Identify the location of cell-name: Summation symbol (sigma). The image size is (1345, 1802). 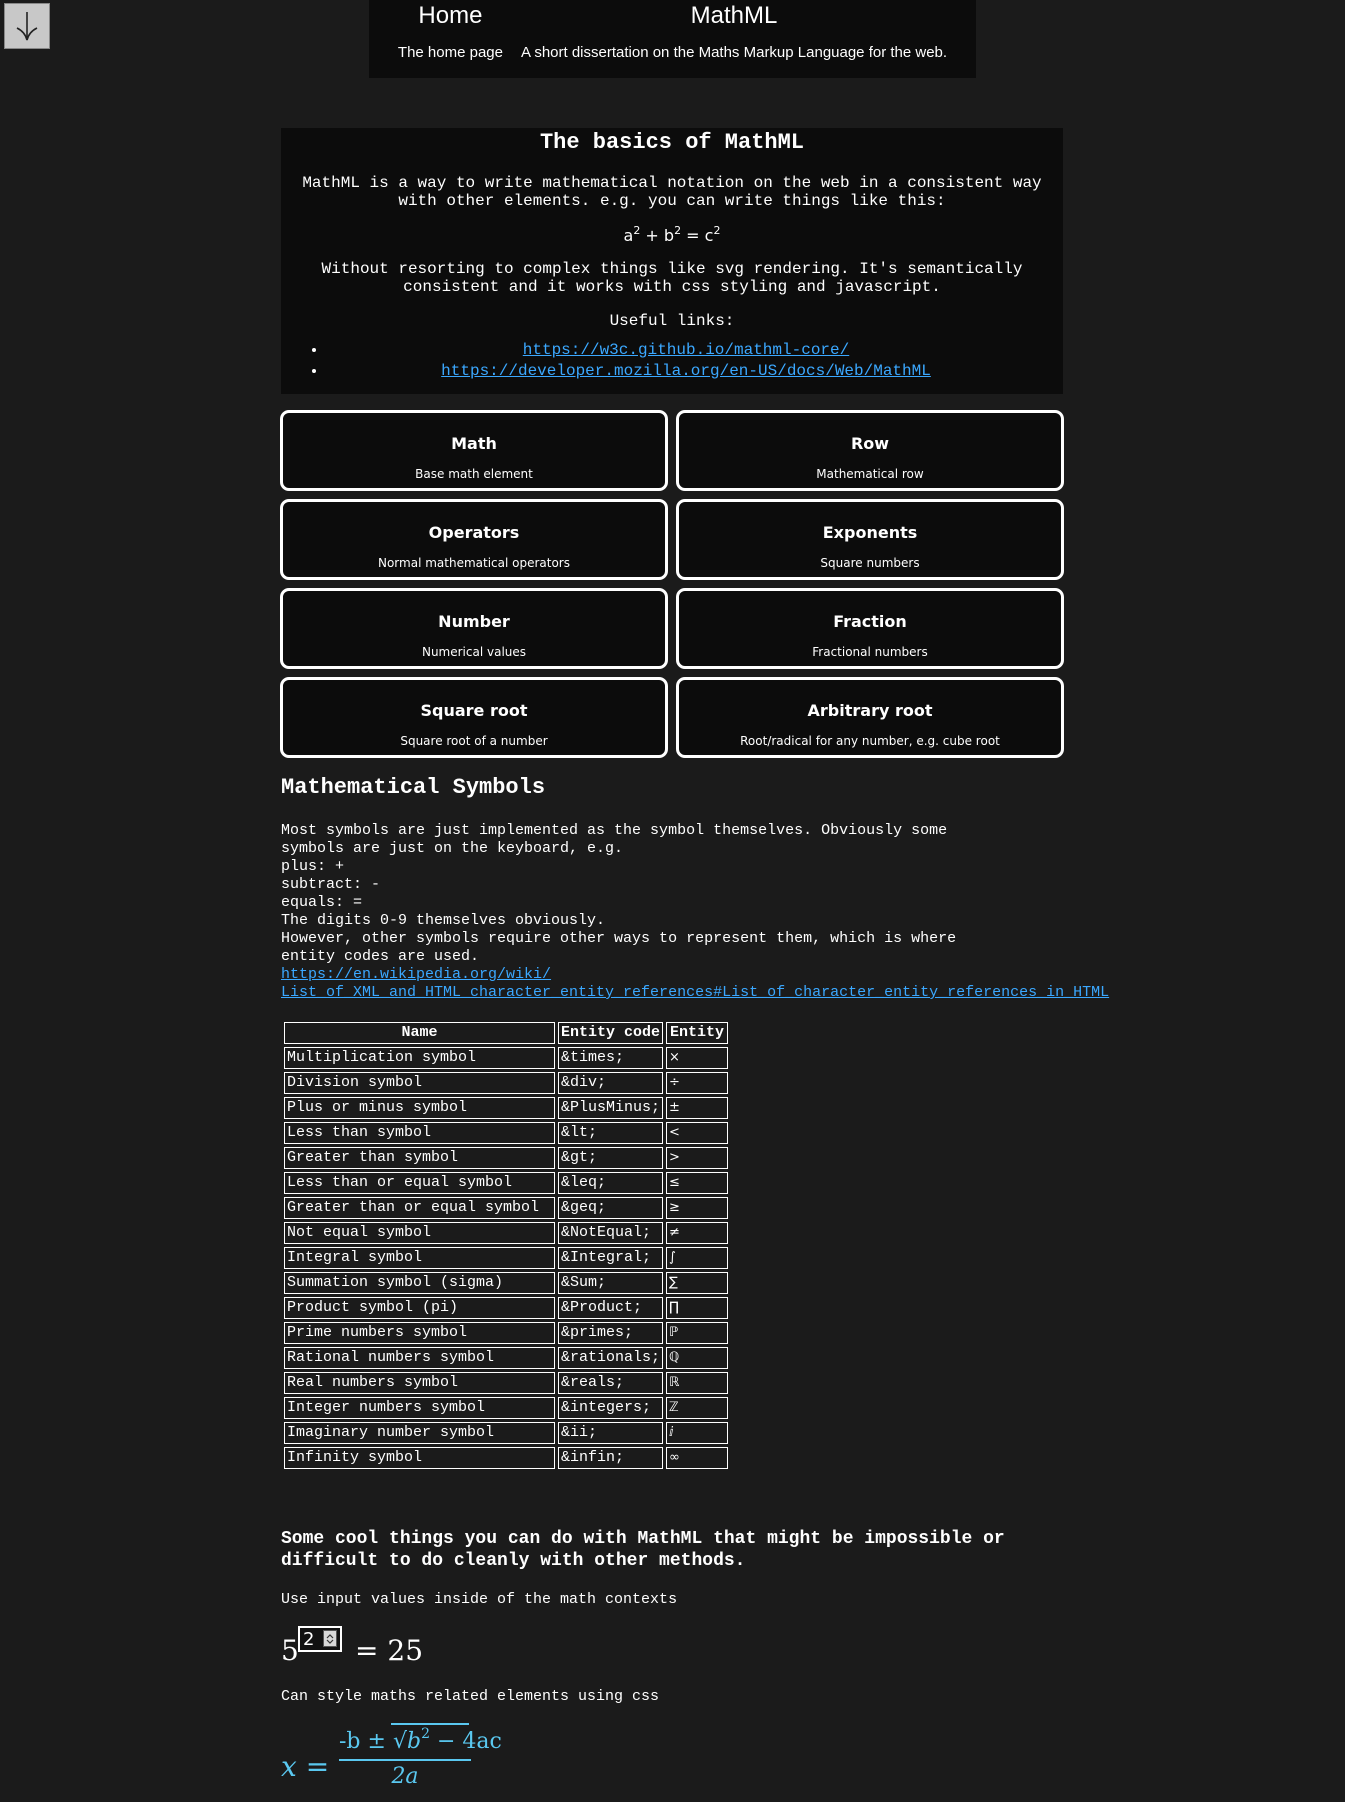
(419, 1283).